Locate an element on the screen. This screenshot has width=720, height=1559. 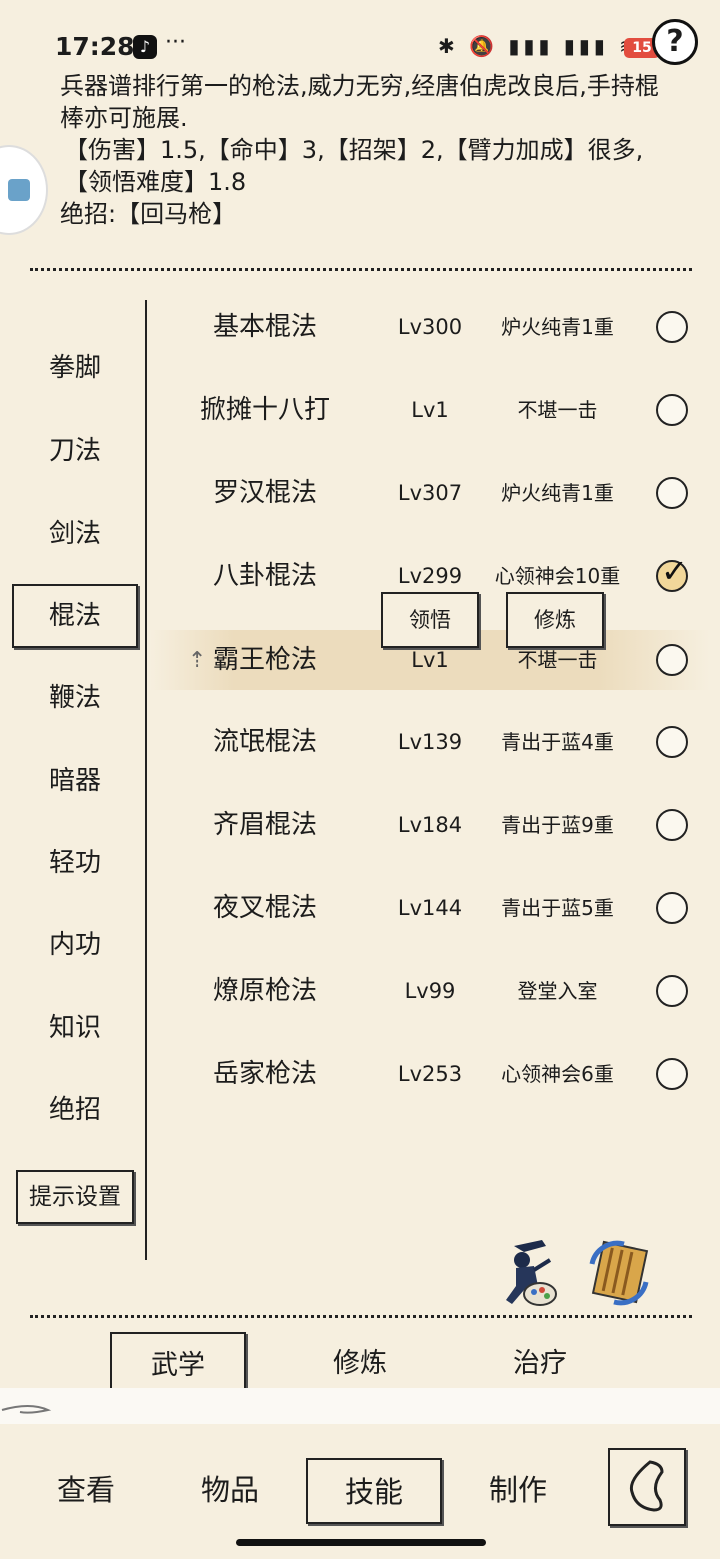
skill-name: 罗汉棍法 is located at coordinates (264, 493).